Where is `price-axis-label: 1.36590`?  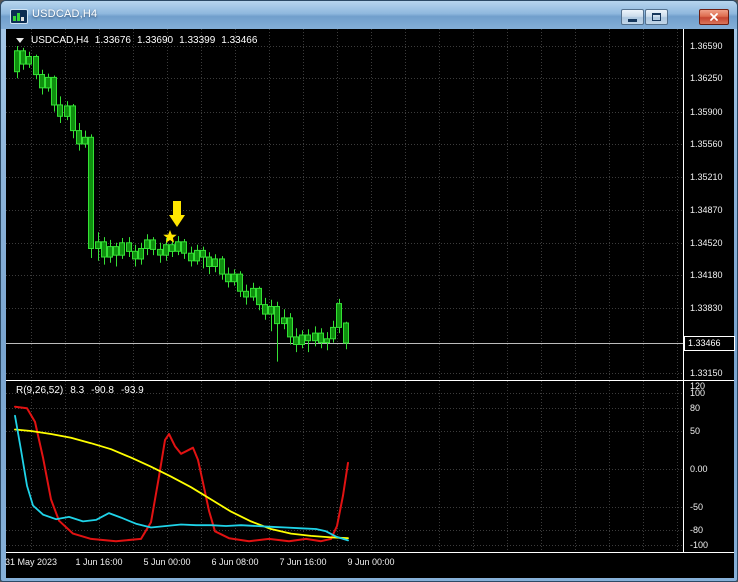 price-axis-label: 1.36590 is located at coordinates (706, 46).